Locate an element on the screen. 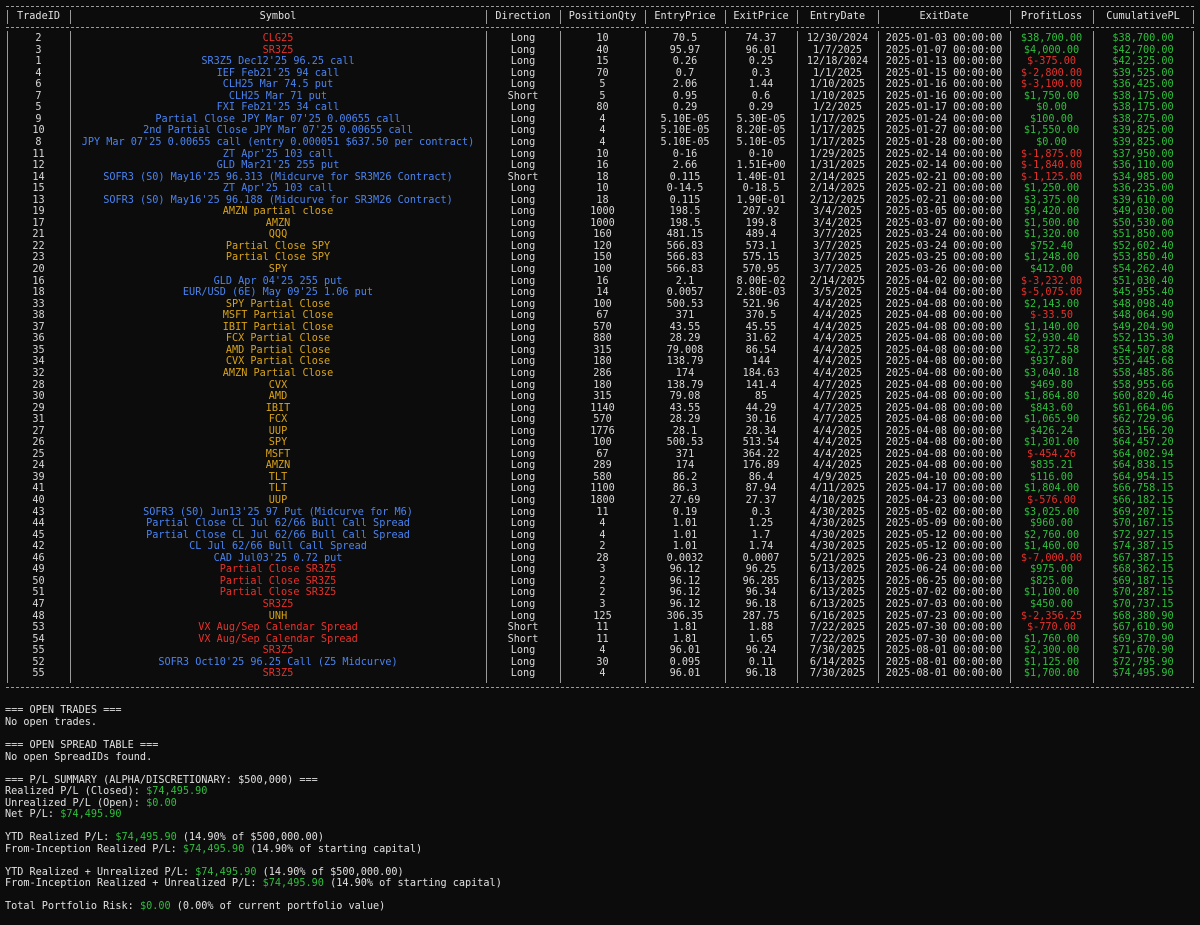 The height and width of the screenshot is (925, 1200). cumulative-pl-cell: $67,387.15 is located at coordinates (1143, 558).